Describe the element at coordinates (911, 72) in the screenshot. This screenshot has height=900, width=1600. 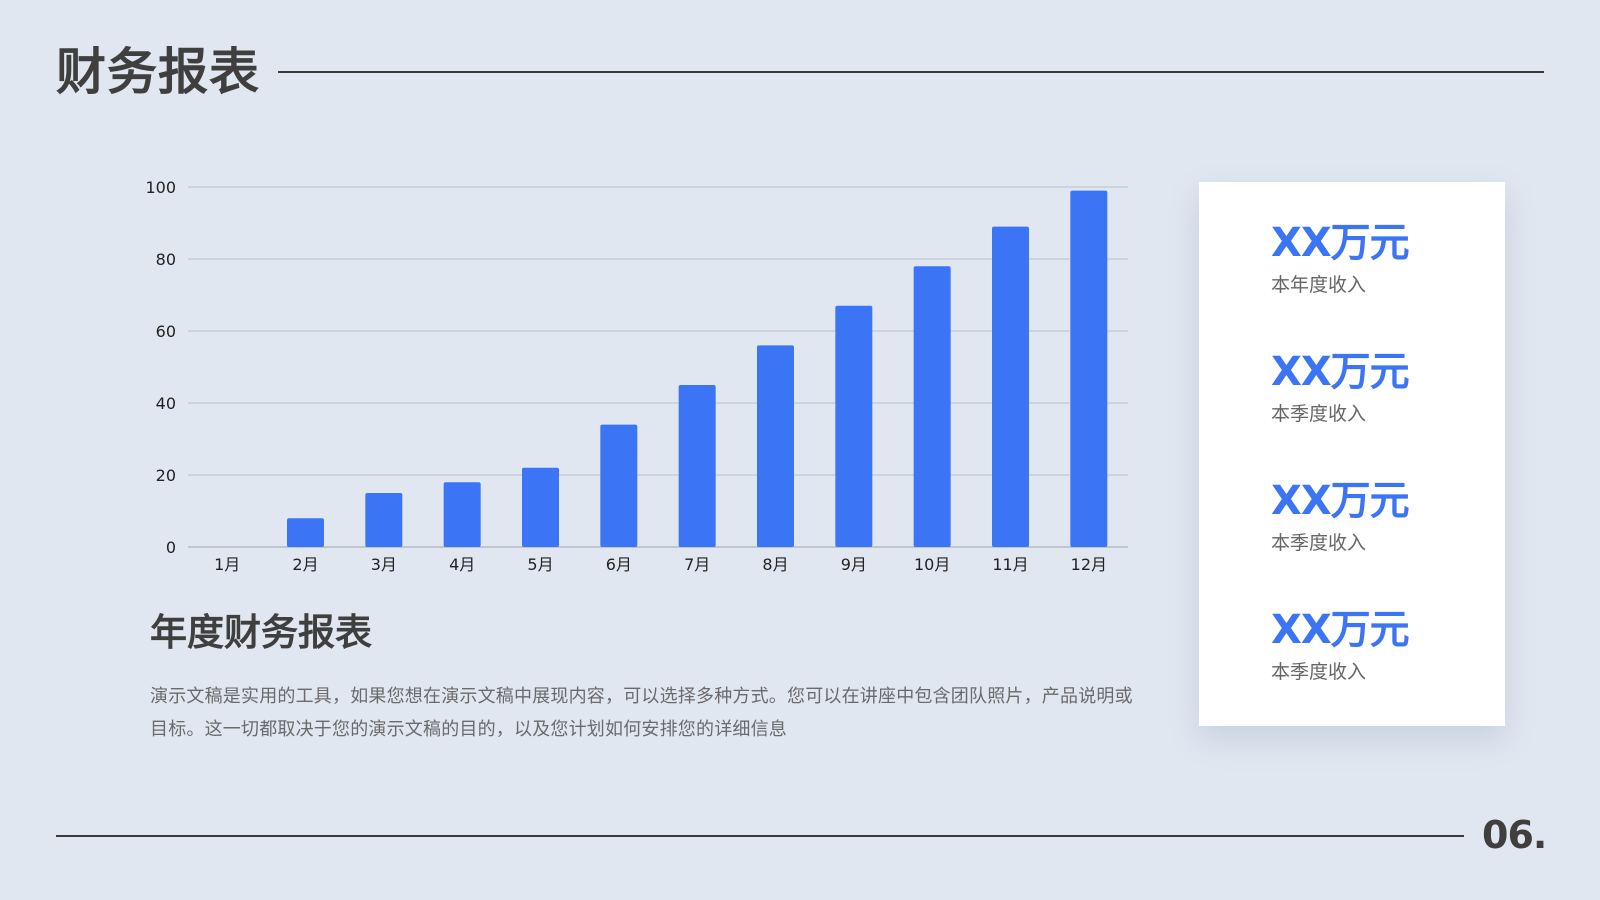
I see `title-divider` at that location.